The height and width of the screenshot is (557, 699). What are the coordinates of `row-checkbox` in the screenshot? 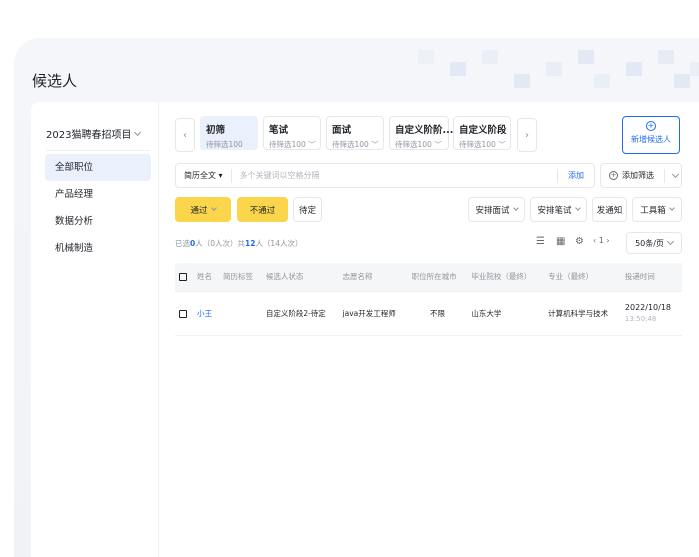 It's located at (183, 313).